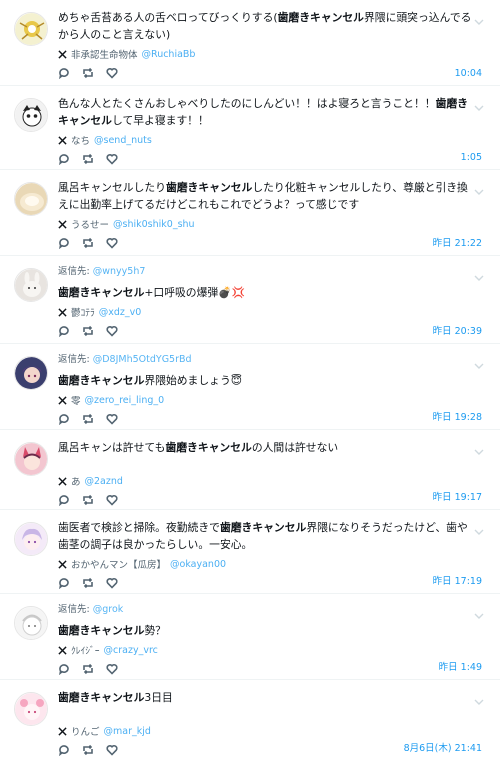 The image size is (500, 761). What do you see at coordinates (268, 224) in the screenshot?
I see `tweet-author: うるせー @shik0shik0_shu` at bounding box center [268, 224].